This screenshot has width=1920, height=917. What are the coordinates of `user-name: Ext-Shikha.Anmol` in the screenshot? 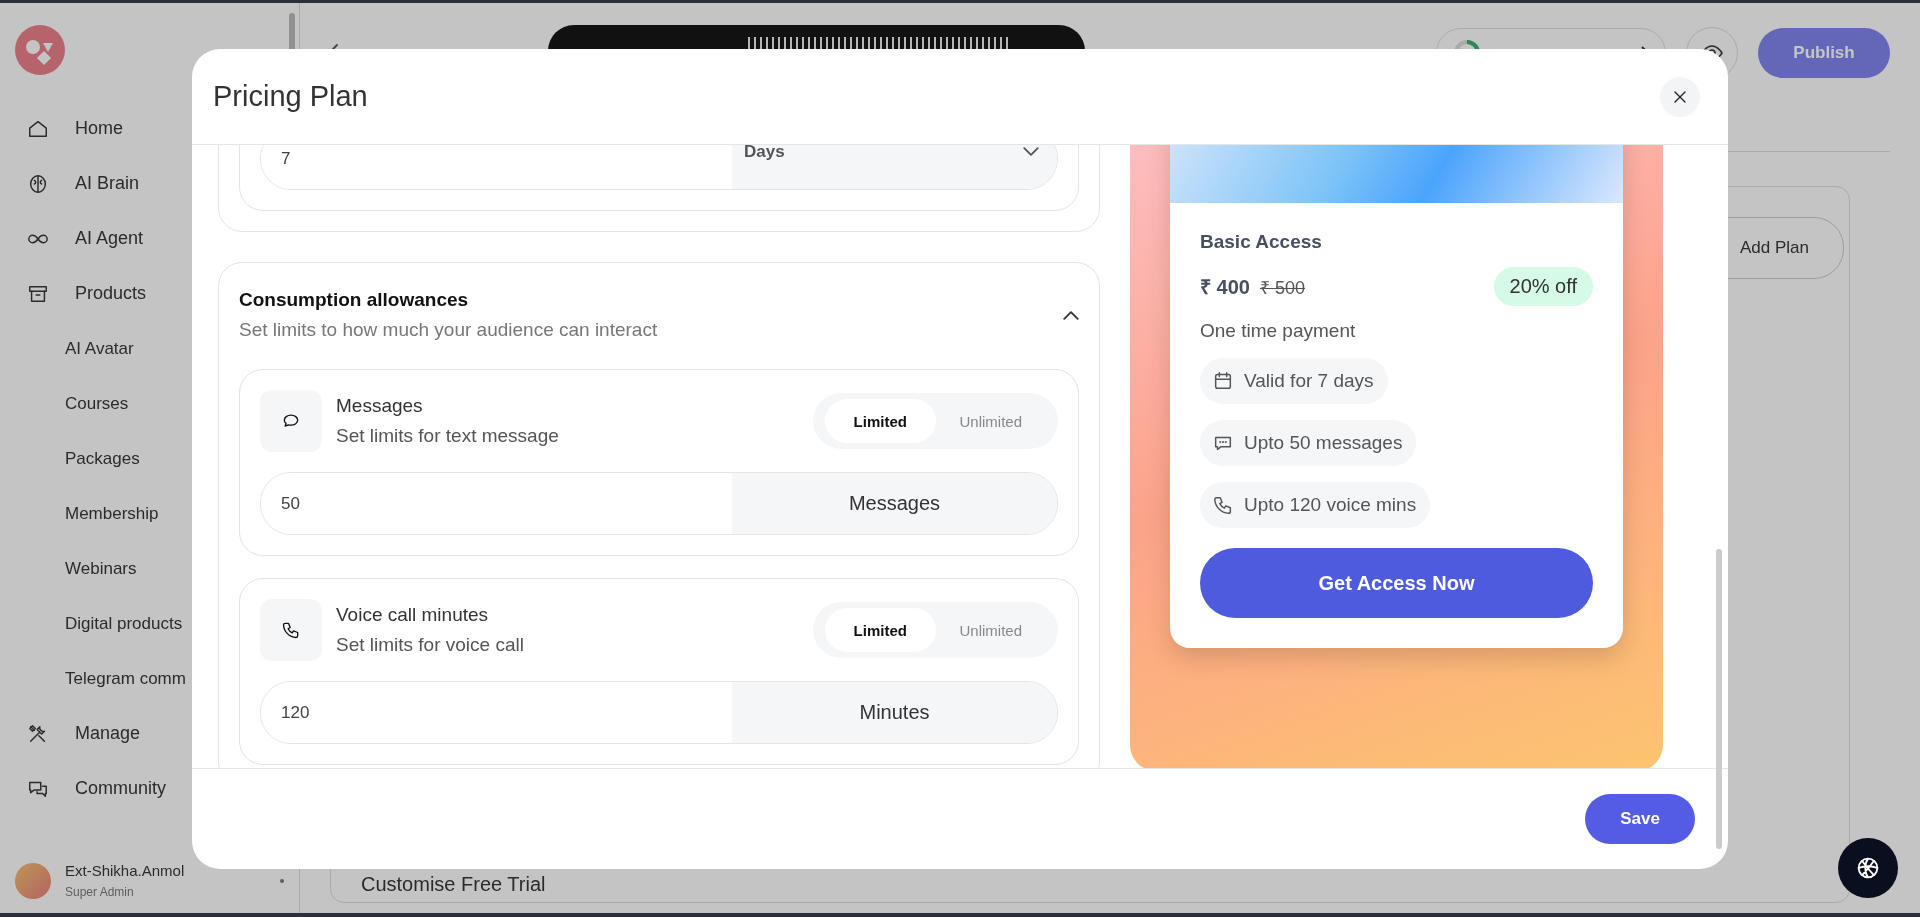 It's located at (125, 870).